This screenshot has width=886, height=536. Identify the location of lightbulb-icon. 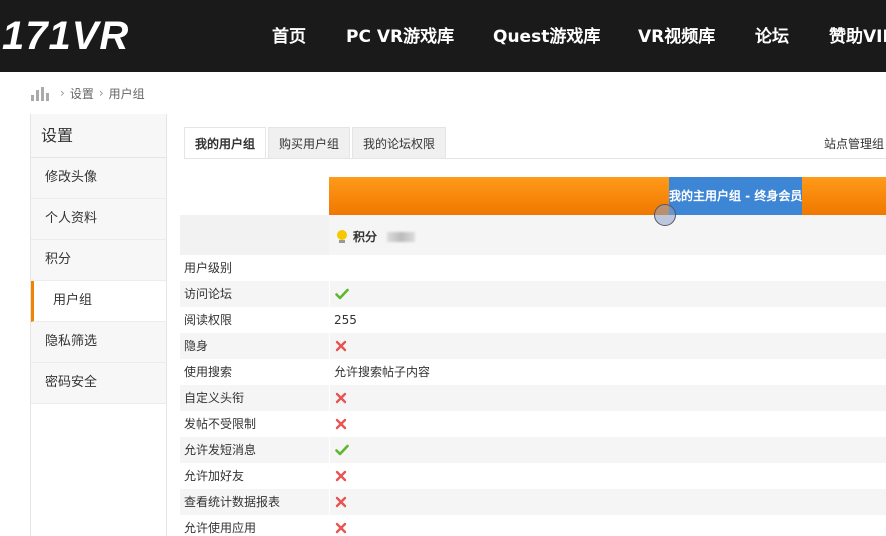
(342, 236).